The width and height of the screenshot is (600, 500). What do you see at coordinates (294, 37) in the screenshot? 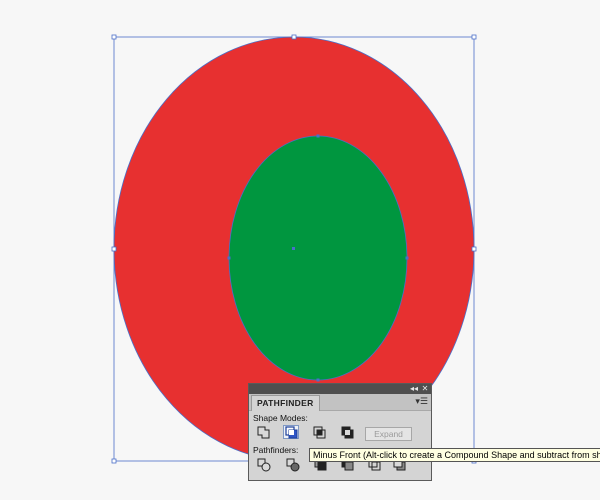
I see `handle-top-center` at bounding box center [294, 37].